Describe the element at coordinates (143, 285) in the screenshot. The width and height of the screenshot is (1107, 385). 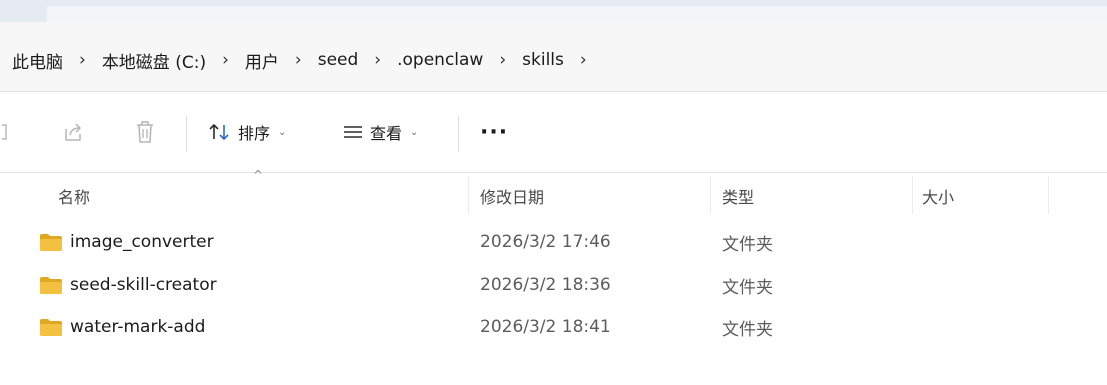
I see `file-name: seed-skill-creator` at that location.